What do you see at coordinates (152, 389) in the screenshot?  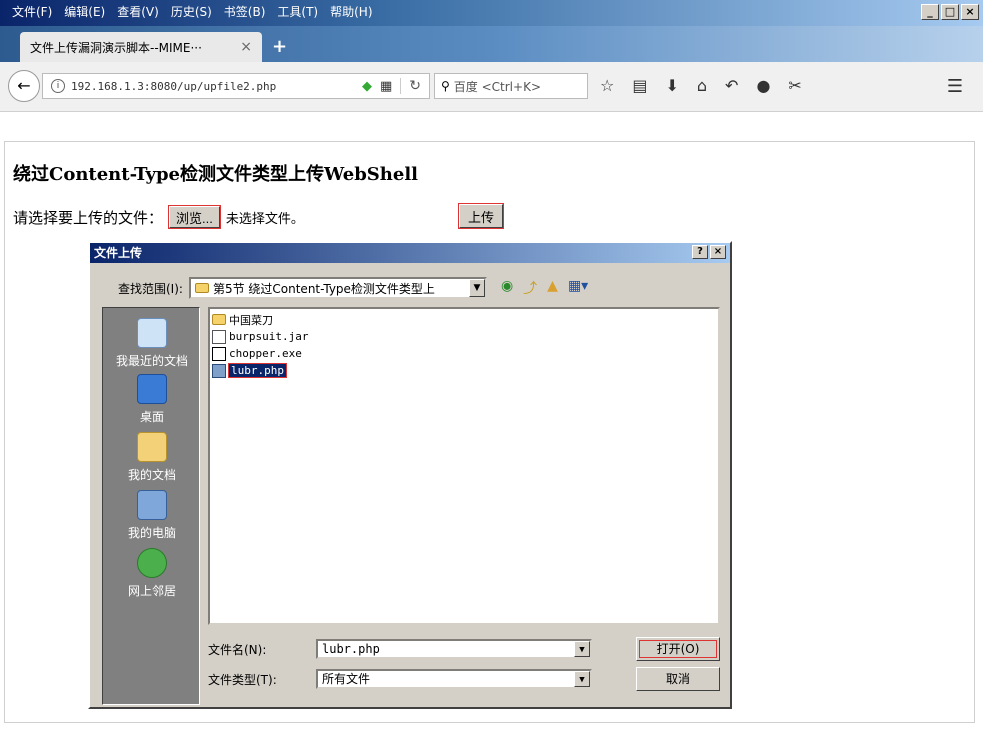 I see `desktop-icon` at bounding box center [152, 389].